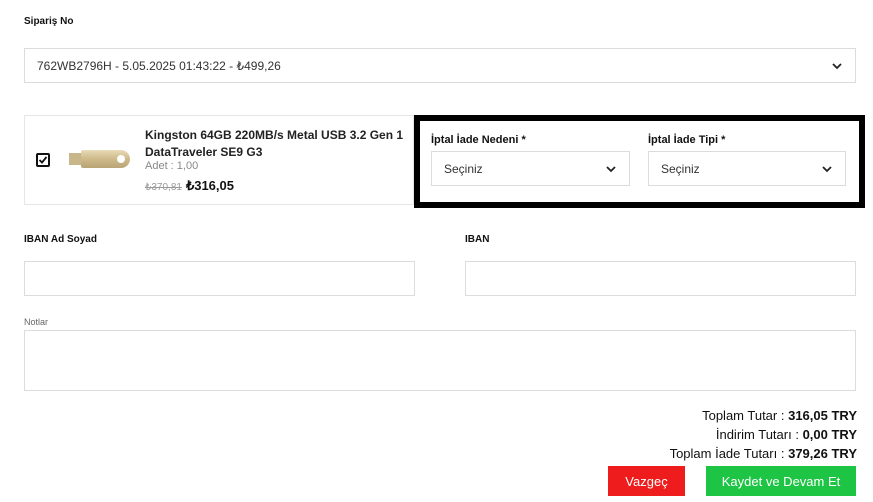 The image size is (873, 502). Describe the element at coordinates (779, 415) in the screenshot. I see `total-amount: Toplam Tutar : 316,05 TRY` at that location.